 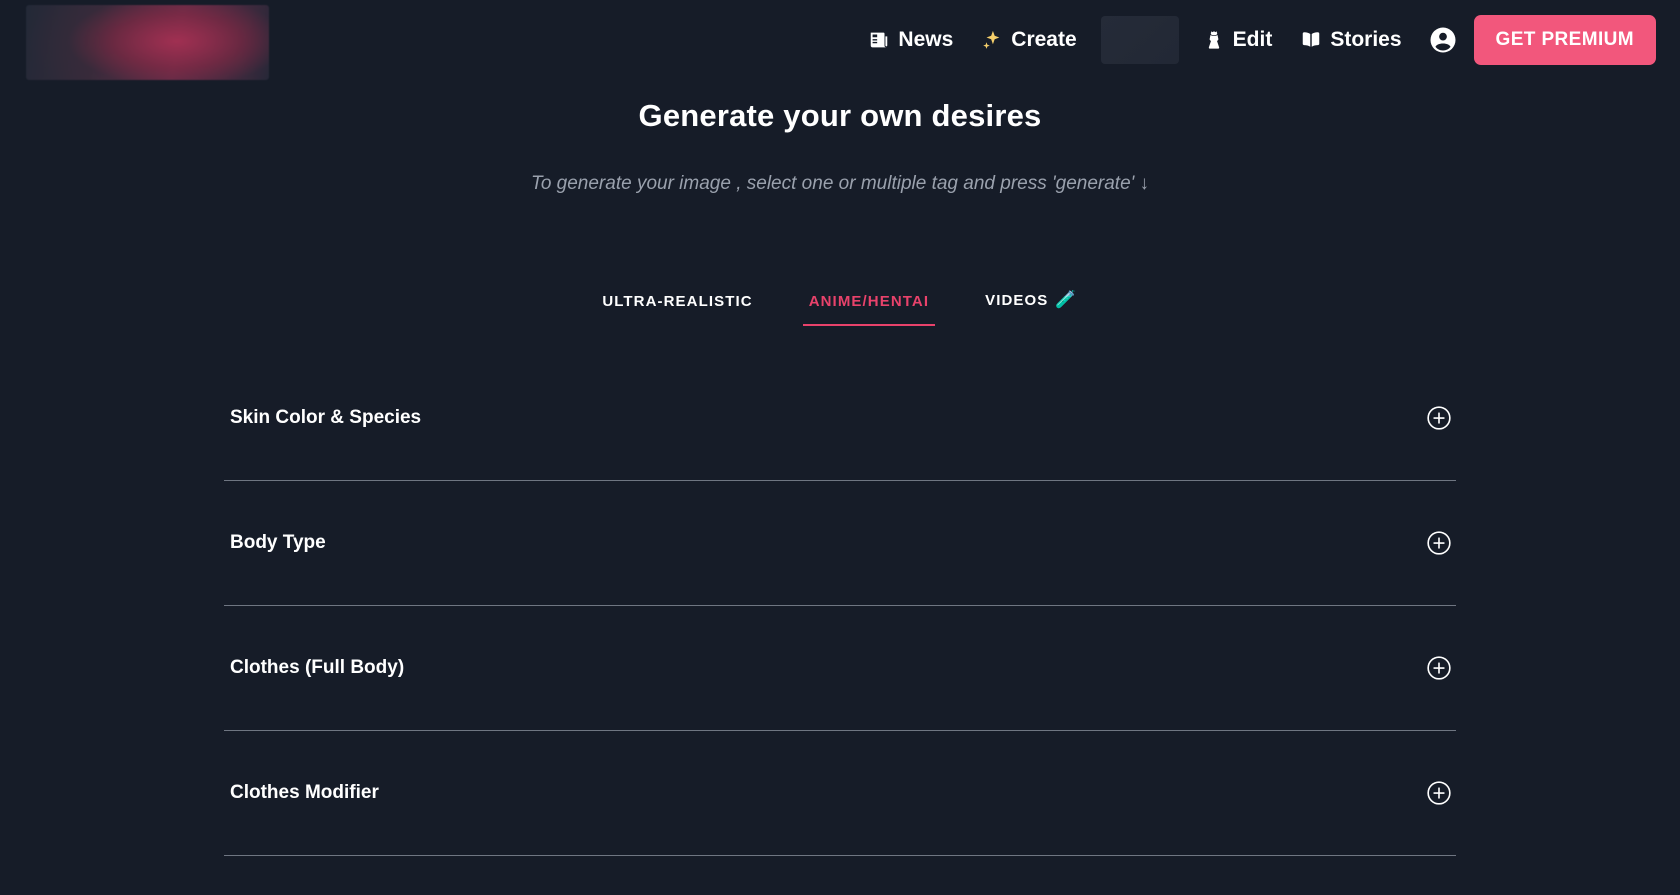 What do you see at coordinates (326, 417) in the screenshot?
I see `accordion-title: Skin Color & Species` at bounding box center [326, 417].